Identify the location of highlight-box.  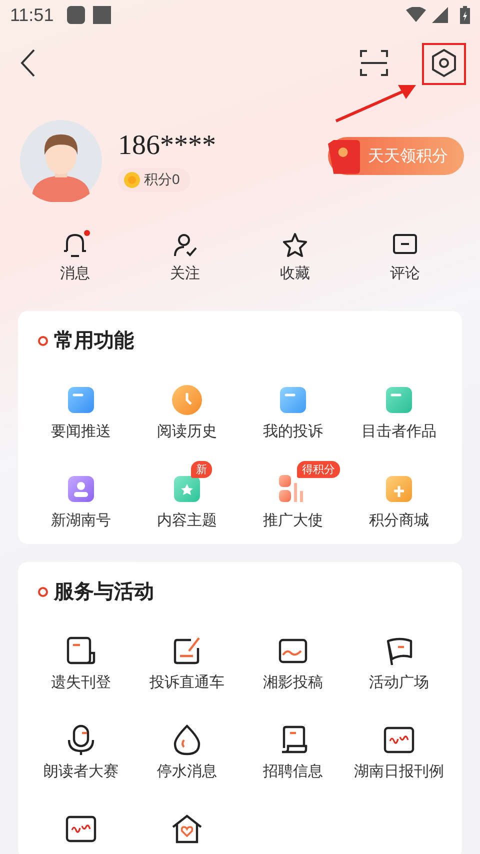
(444, 64).